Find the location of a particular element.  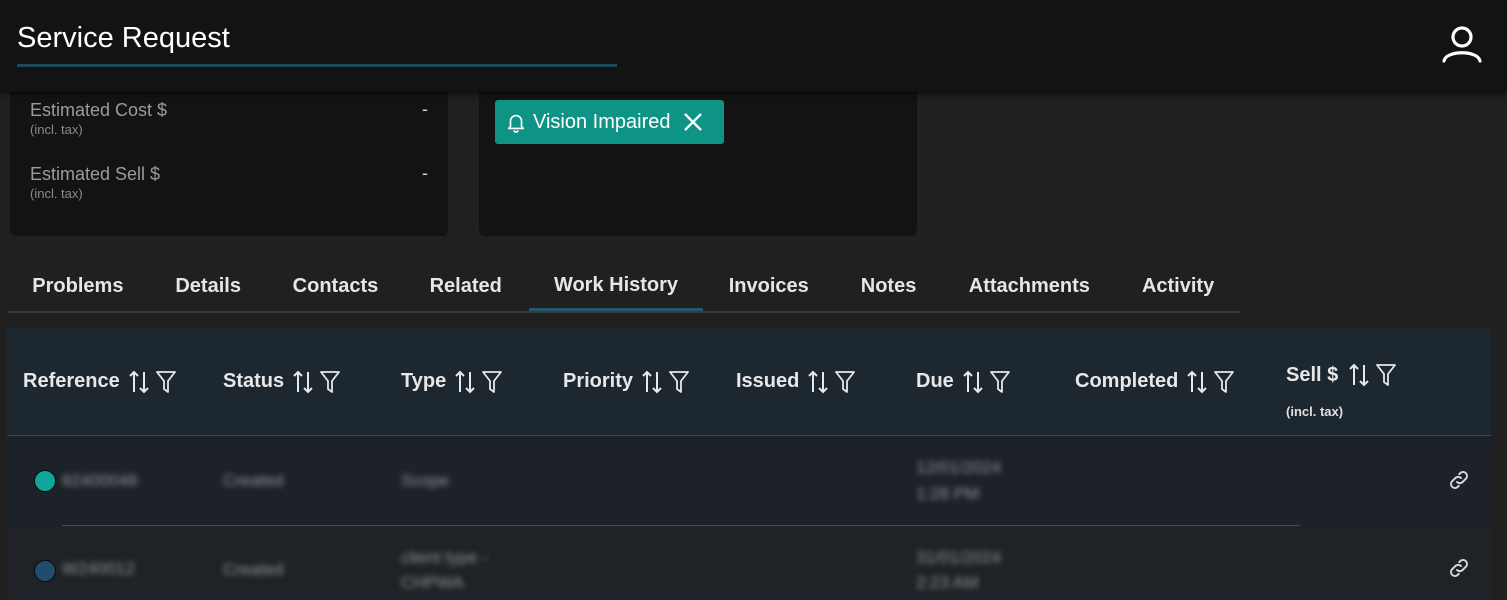

cell-reference: W240012 is located at coordinates (98, 568).